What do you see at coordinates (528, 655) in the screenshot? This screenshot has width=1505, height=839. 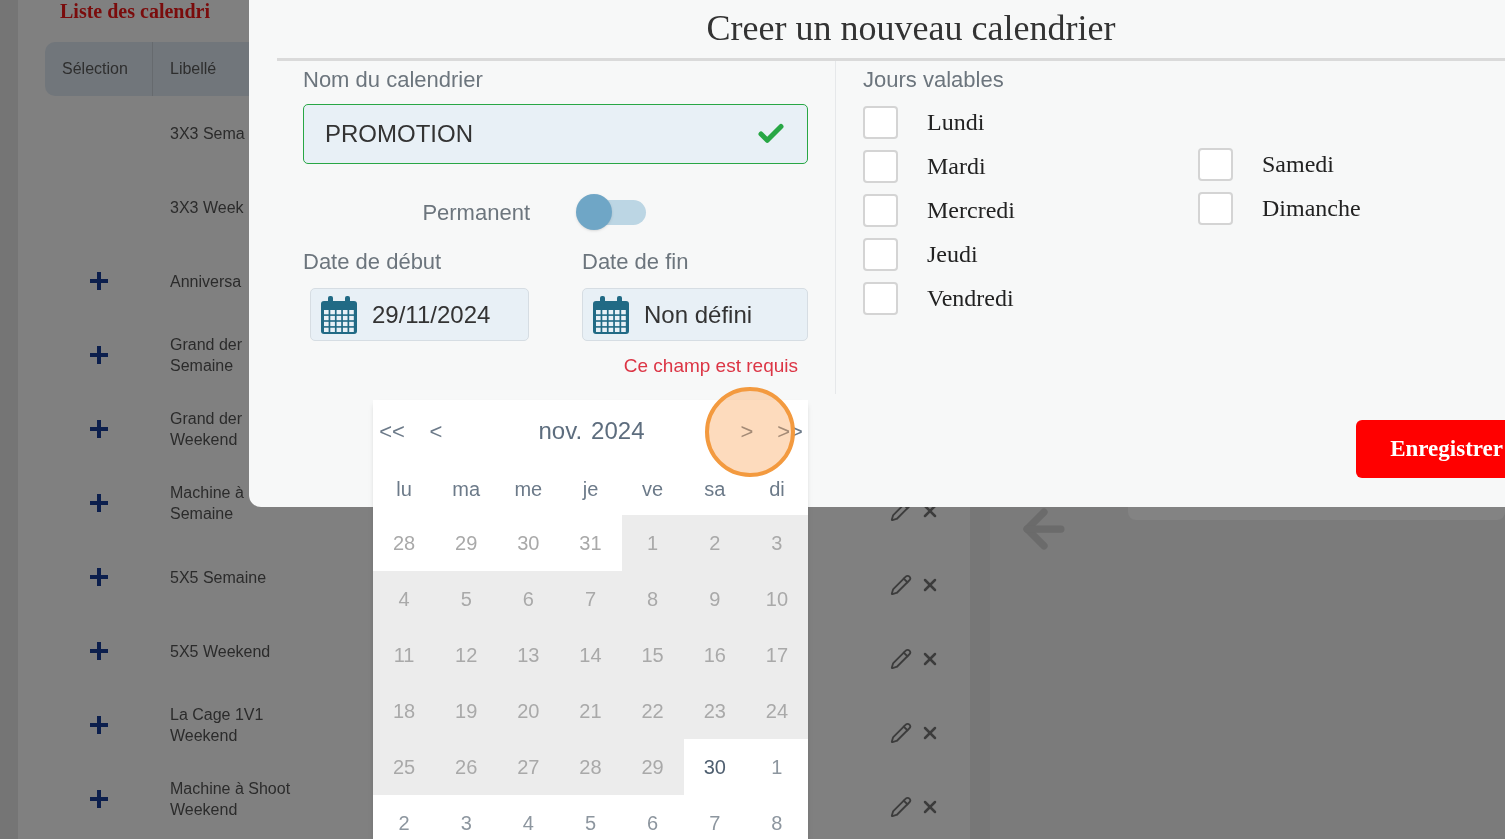 I see `day-cell: 13` at bounding box center [528, 655].